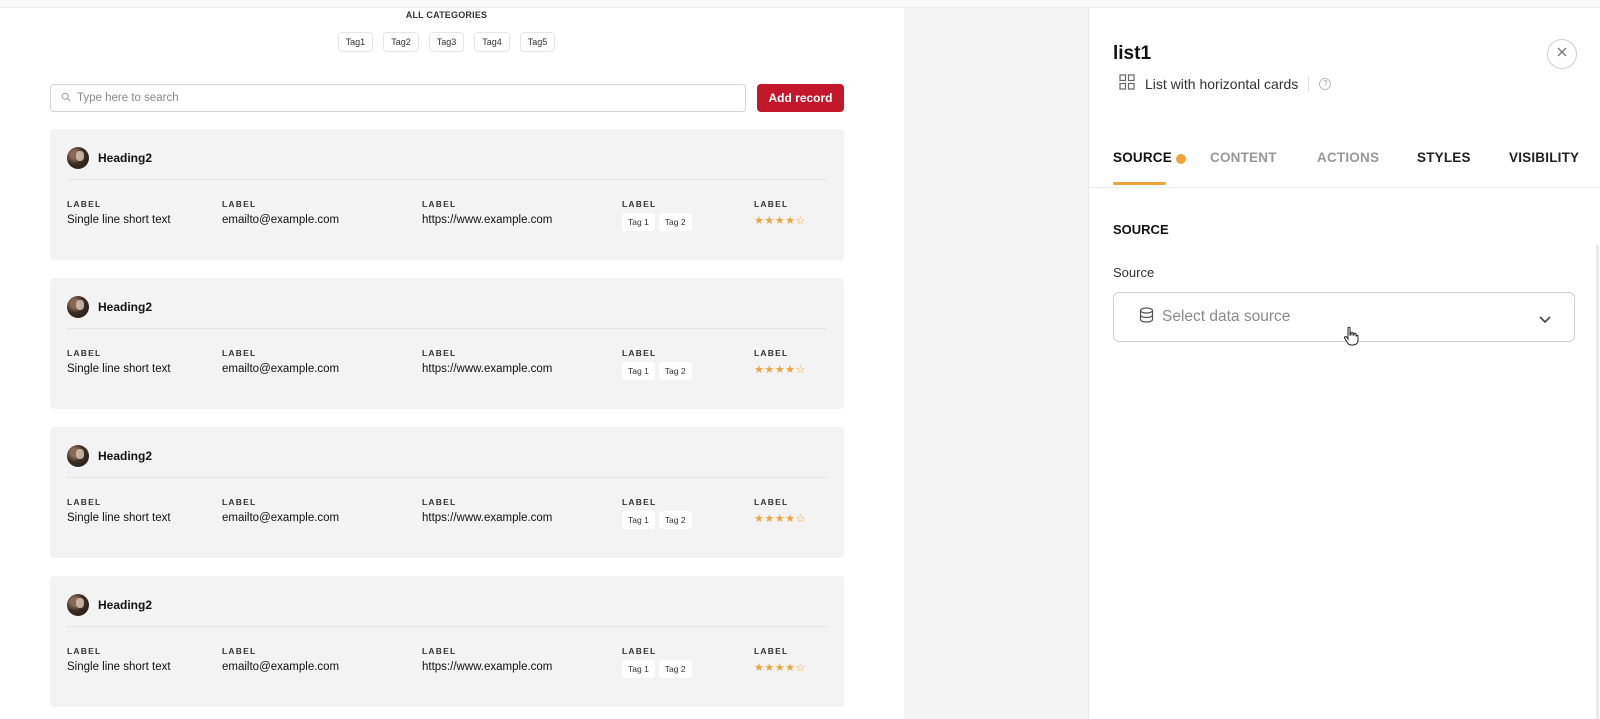 The height and width of the screenshot is (719, 1600). What do you see at coordinates (1139, 183) in the screenshot?
I see `active-tab-indicator` at bounding box center [1139, 183].